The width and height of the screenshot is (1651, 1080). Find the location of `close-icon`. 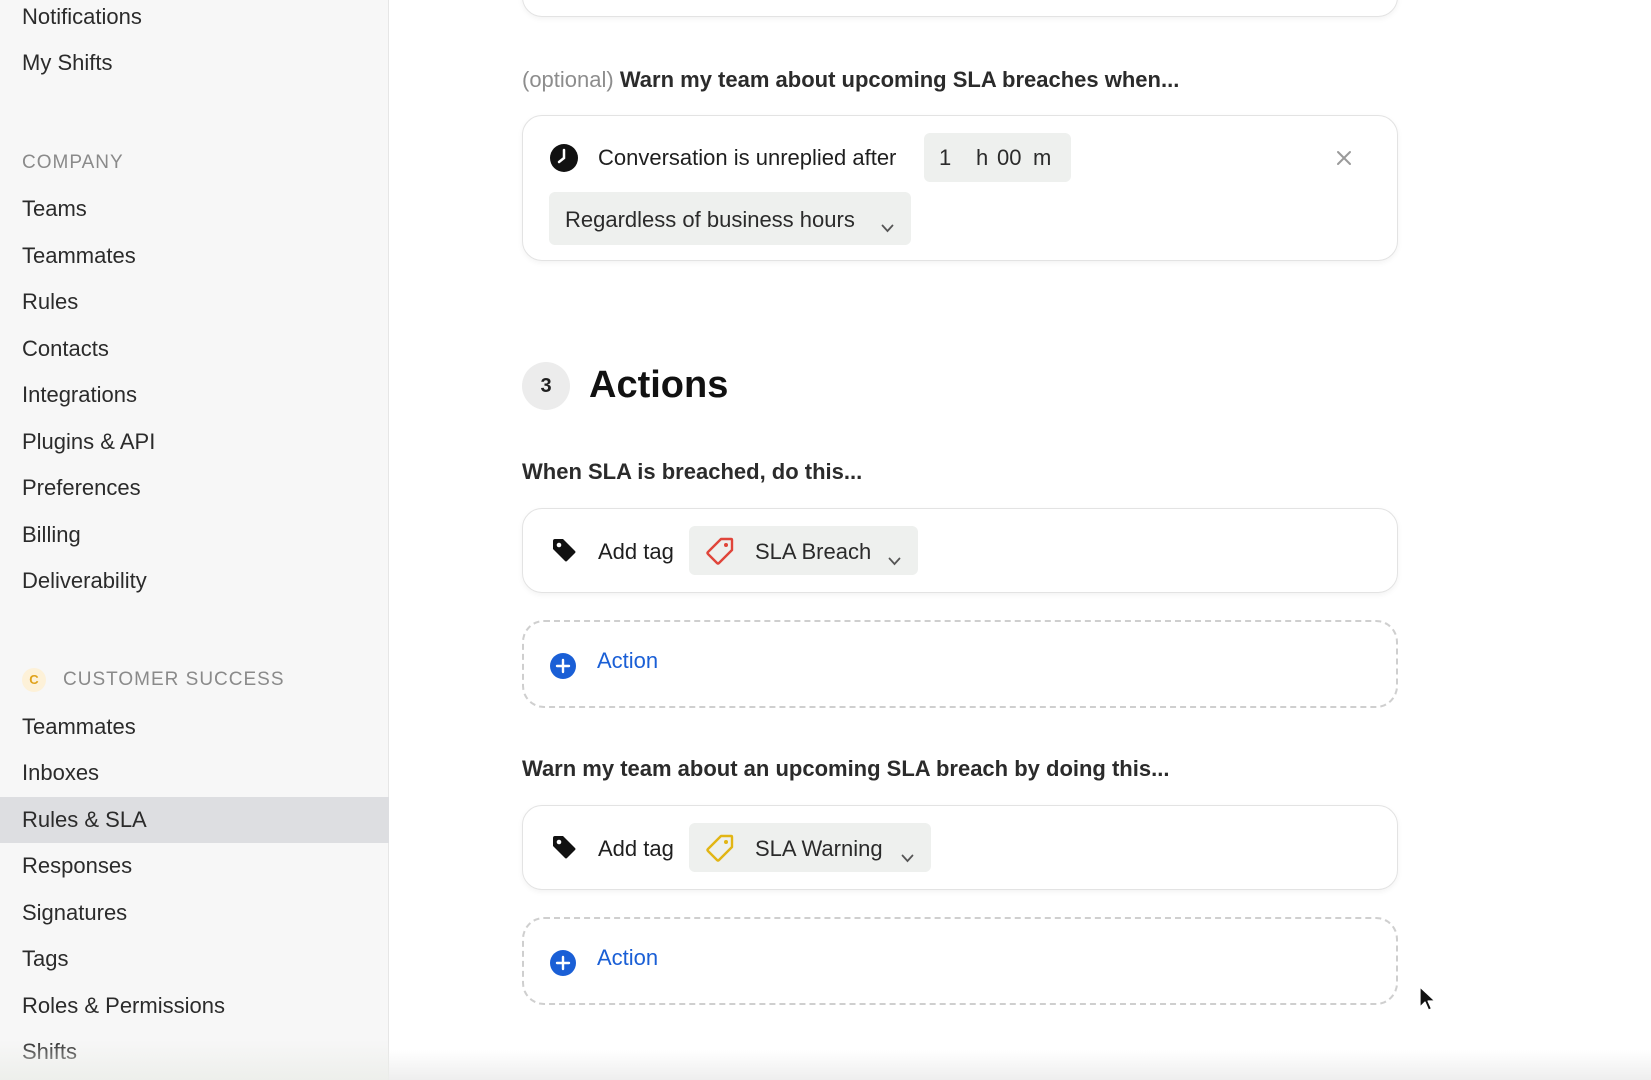

close-icon is located at coordinates (1344, 160).